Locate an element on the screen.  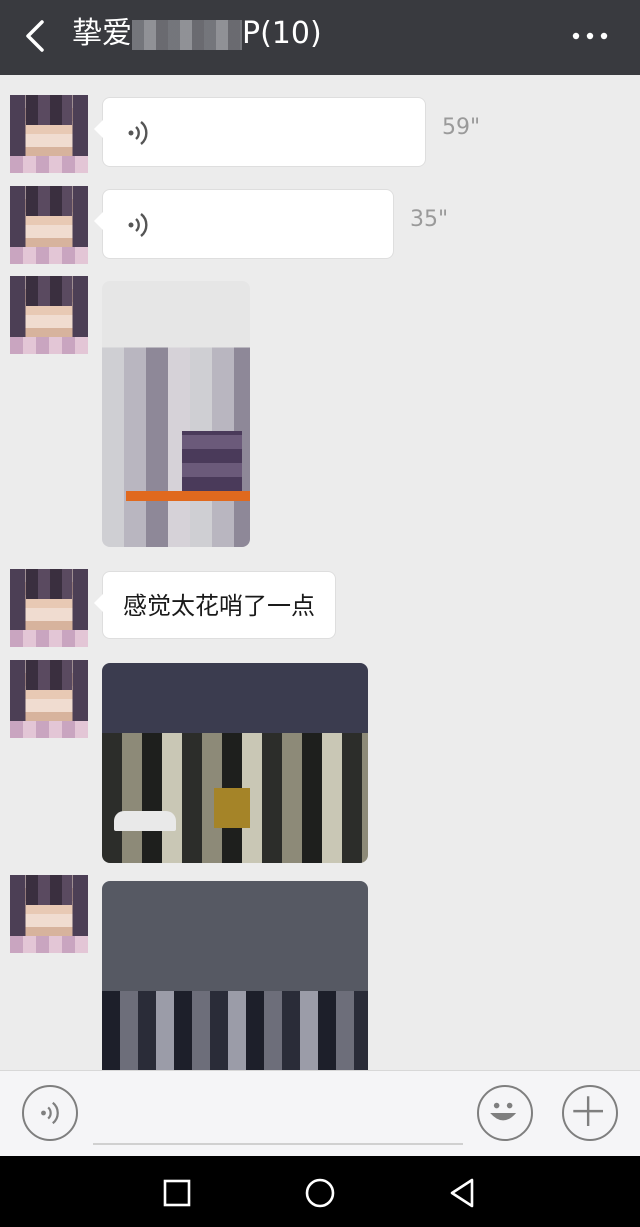
chat-title-prefix: 挚爱 is located at coordinates (102, 33).